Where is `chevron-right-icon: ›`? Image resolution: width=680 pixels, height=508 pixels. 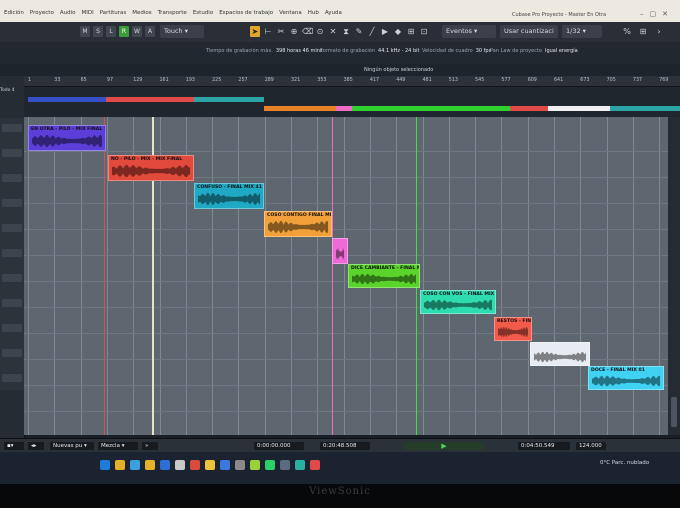
chevron-right-icon: › is located at coordinates (659, 31).